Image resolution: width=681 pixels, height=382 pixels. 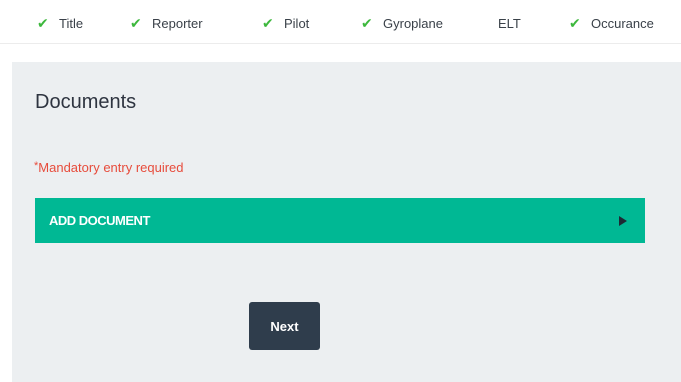 What do you see at coordinates (413, 23) in the screenshot?
I see `step-label: Gyroplane` at bounding box center [413, 23].